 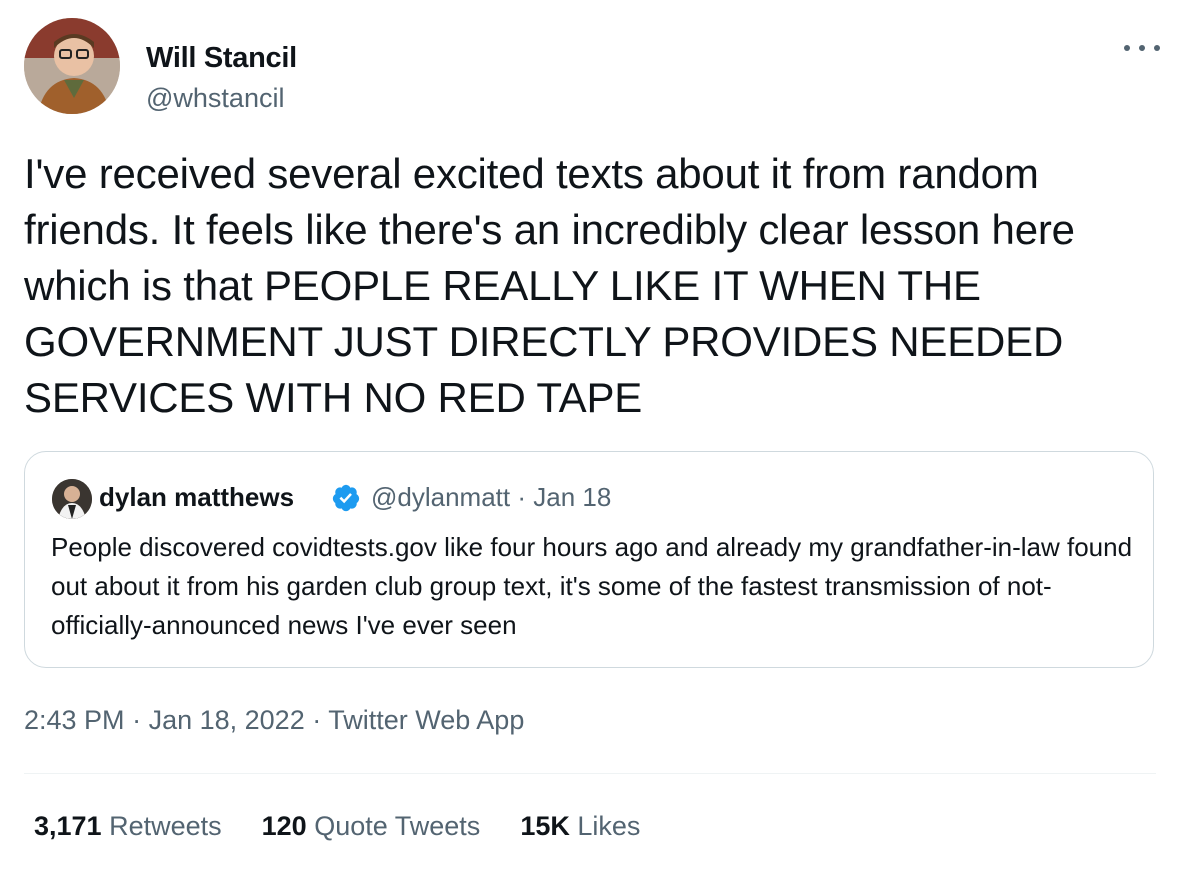 I want to click on tweet-date: Jan 18, 2022, so click(x=227, y=720).